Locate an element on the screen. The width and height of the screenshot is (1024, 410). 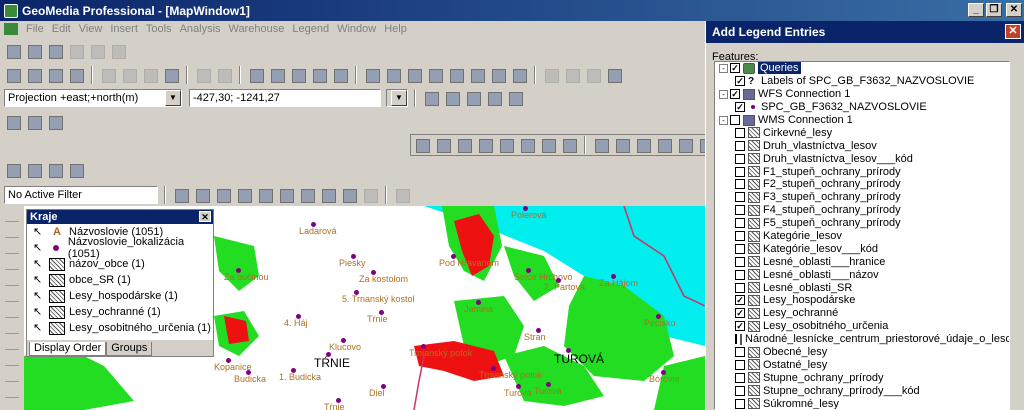
analysis-d-icon is located at coordinates (76, 170).